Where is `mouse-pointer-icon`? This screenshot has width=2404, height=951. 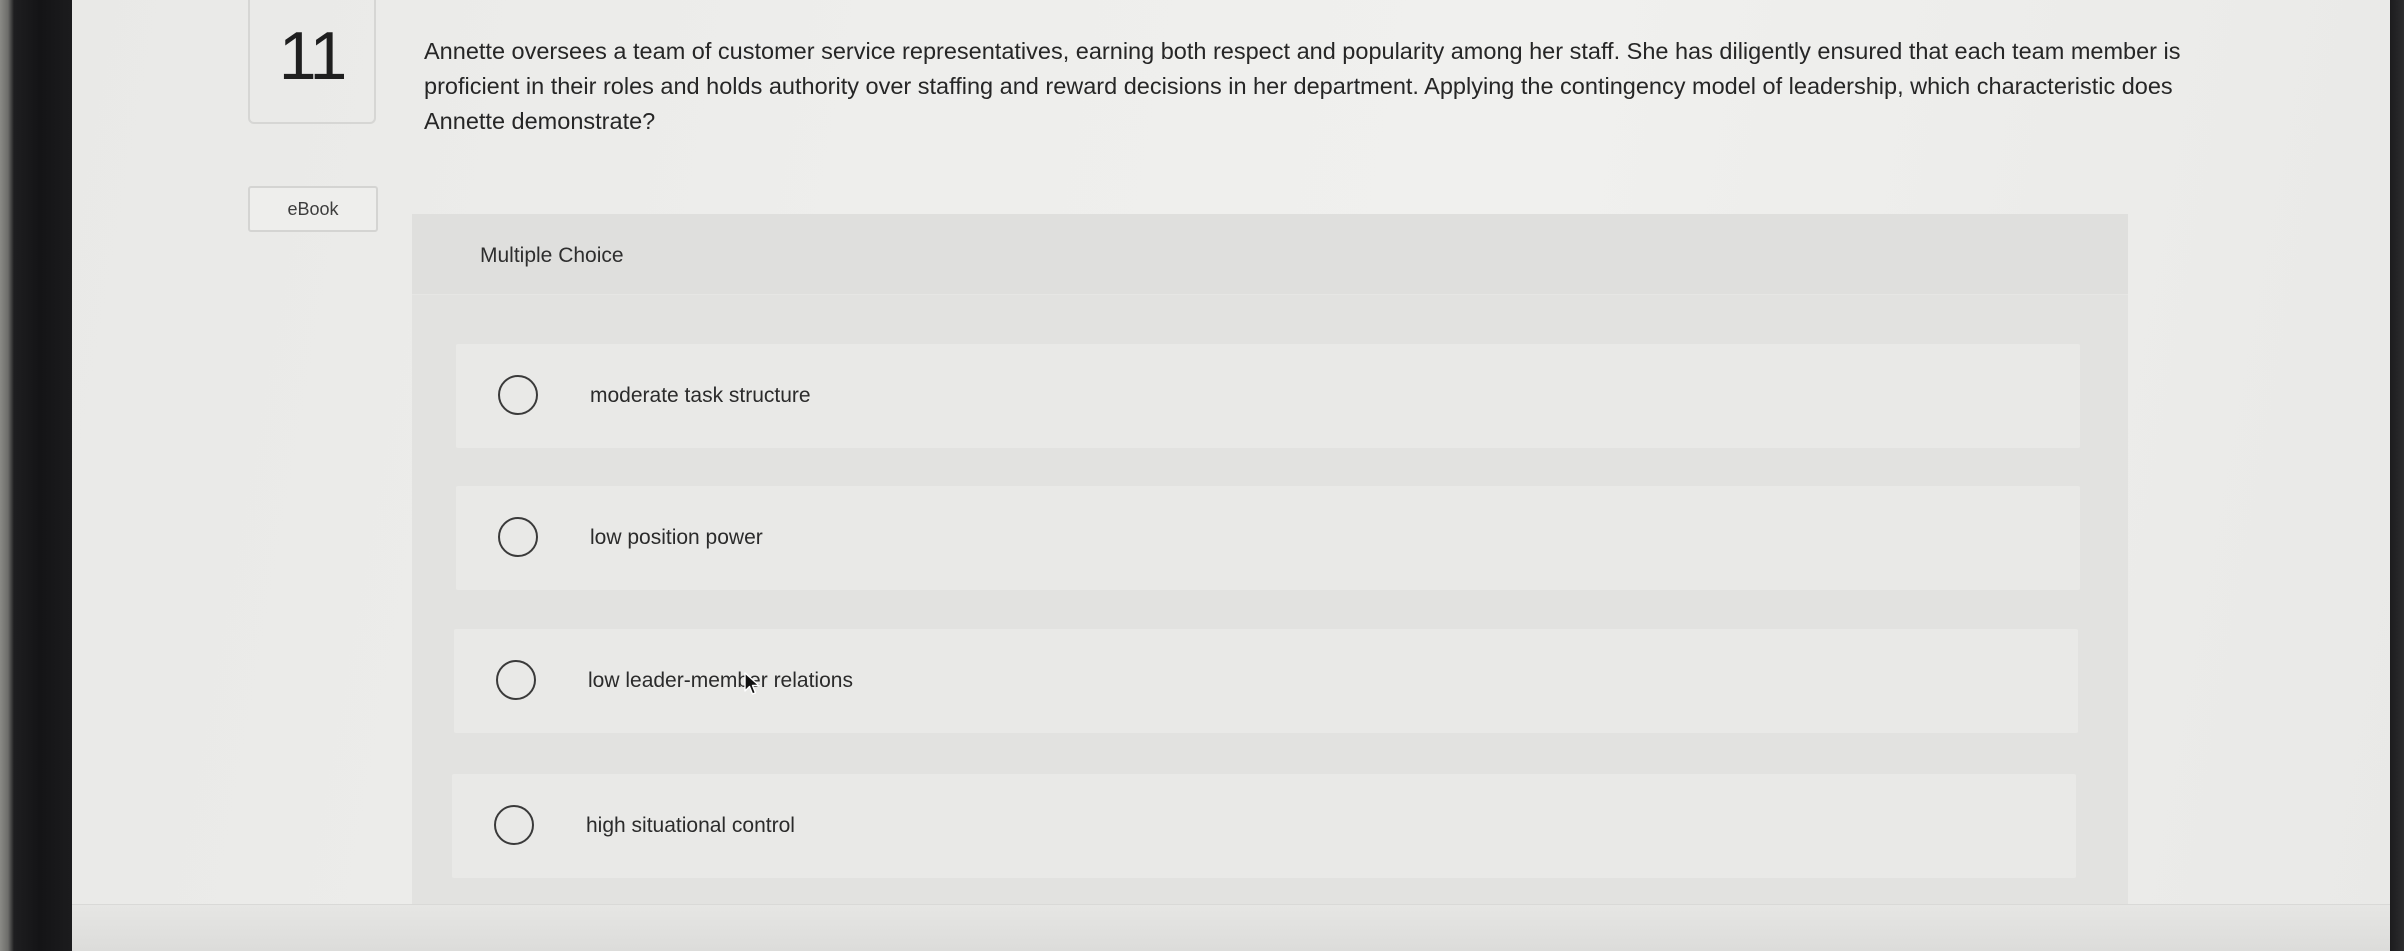
mouse-pointer-icon is located at coordinates (752, 683).